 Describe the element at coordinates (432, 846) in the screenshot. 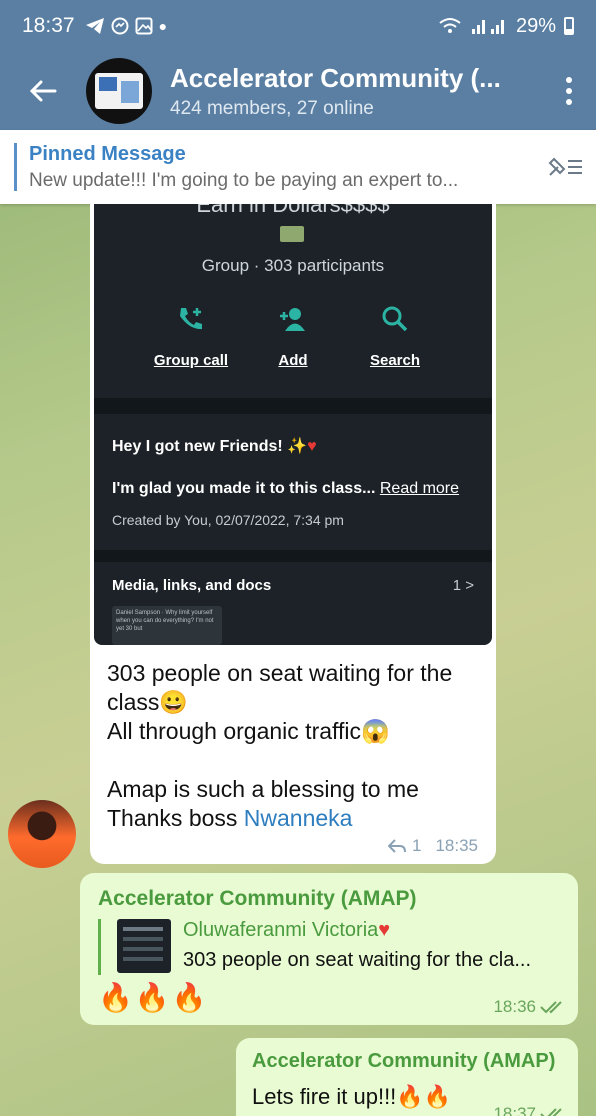

I see `message-meta: 1 18:35` at that location.